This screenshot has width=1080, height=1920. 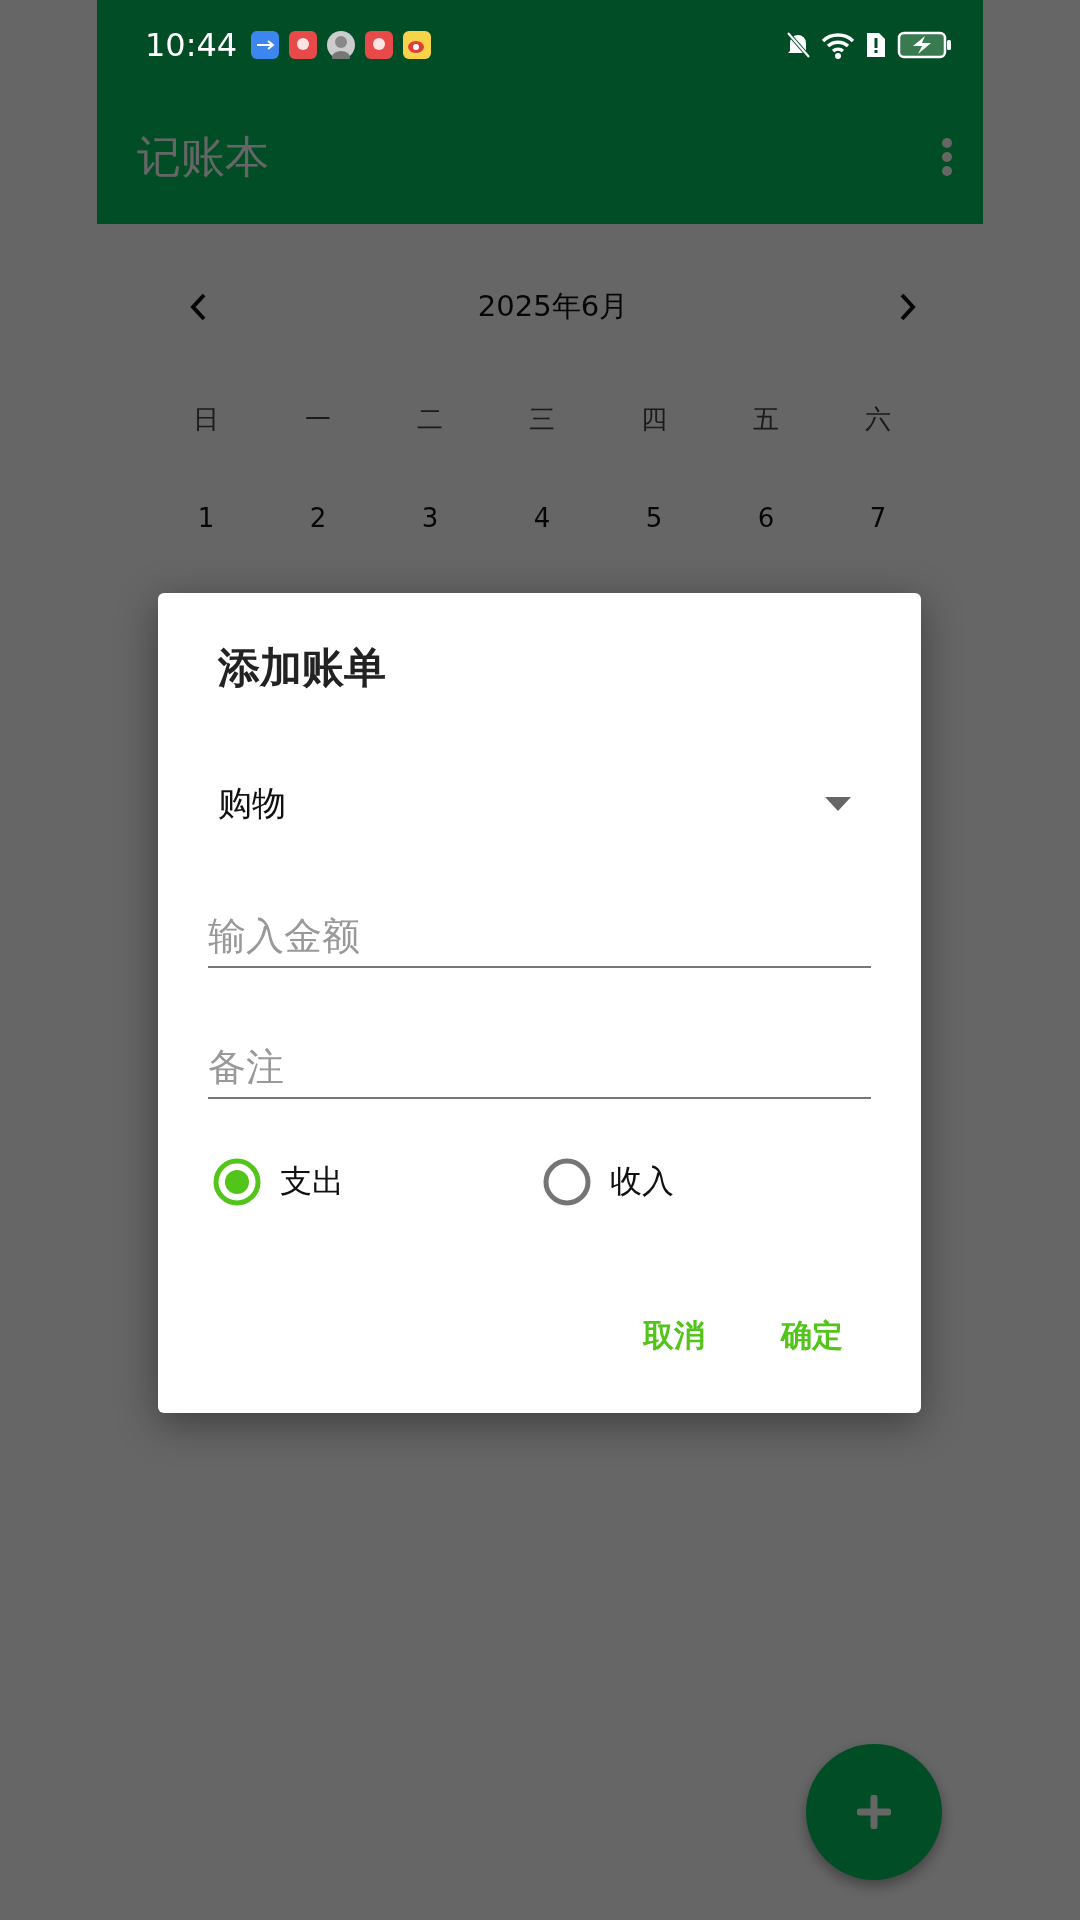 I want to click on bell-off-icon, so click(x=798, y=45).